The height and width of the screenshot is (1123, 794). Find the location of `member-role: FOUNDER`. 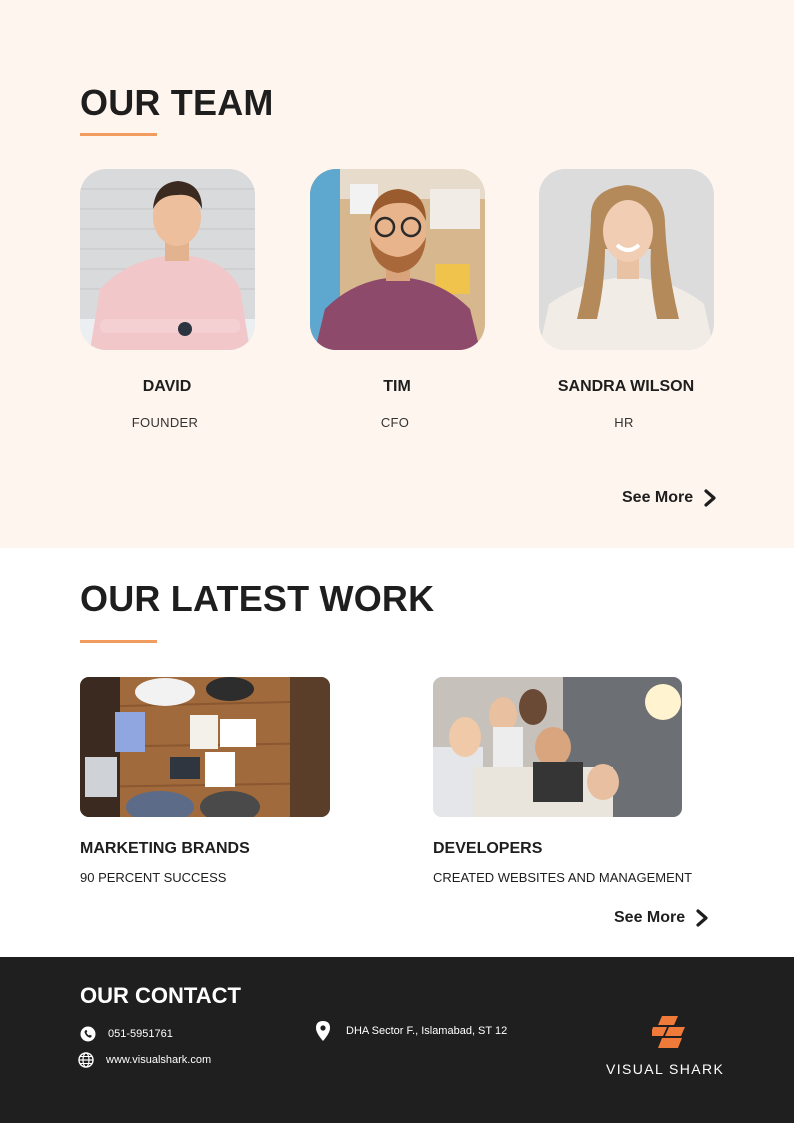

member-role: FOUNDER is located at coordinates (165, 422).